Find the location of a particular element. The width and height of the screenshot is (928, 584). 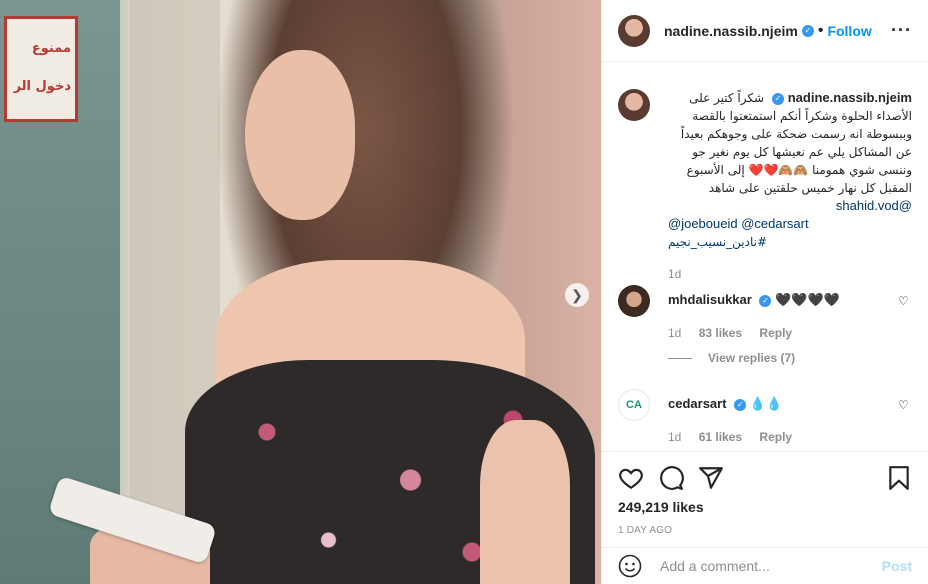

post-header: nadine.nassib.njeim ✓ • Follow ··· is located at coordinates (765, 31).